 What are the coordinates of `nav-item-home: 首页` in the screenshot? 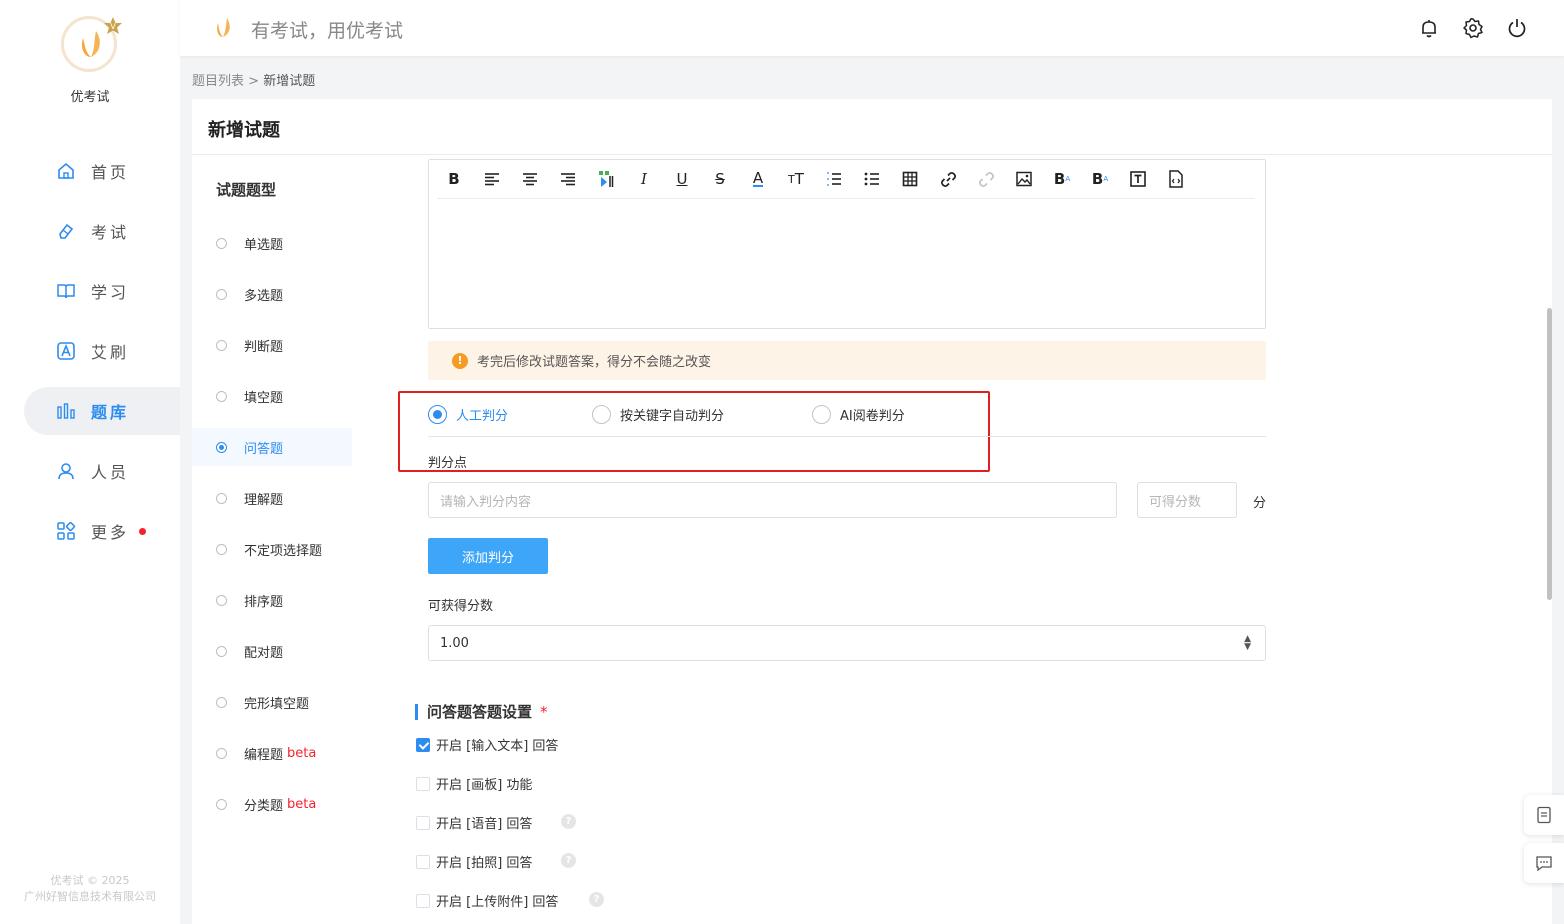 It's located at (102, 171).